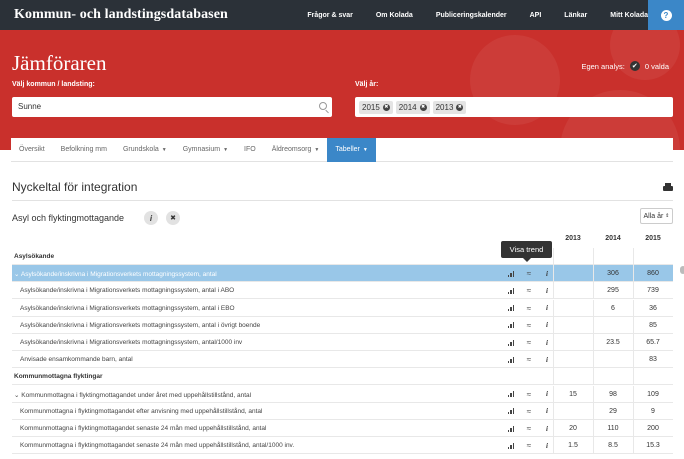 The image size is (684, 459). What do you see at coordinates (140, 149) in the screenshot?
I see `tab-label: Grundskola` at bounding box center [140, 149].